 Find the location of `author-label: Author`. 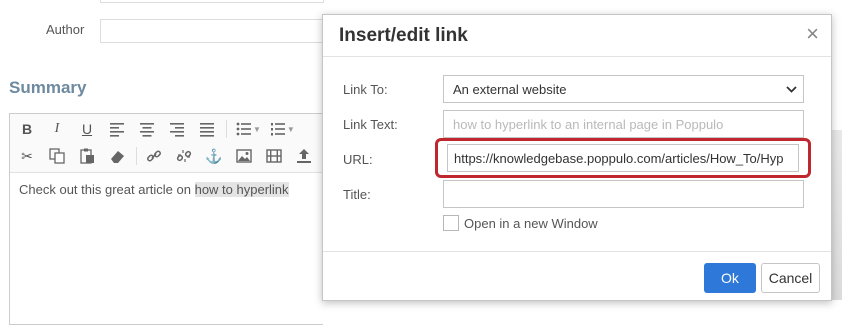

author-label: Author is located at coordinates (65, 29).